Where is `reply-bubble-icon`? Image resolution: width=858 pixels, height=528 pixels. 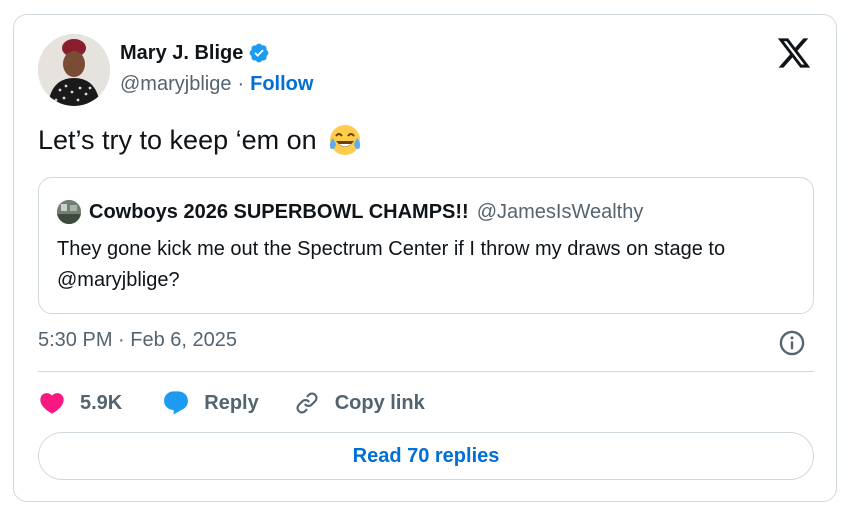
reply-bubble-icon is located at coordinates (176, 403).